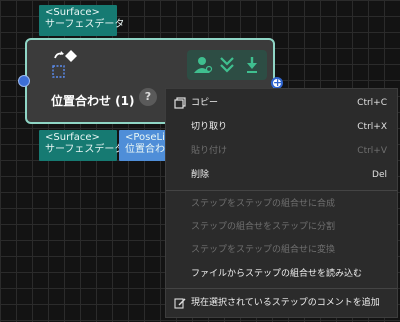 Image resolution: width=400 pixels, height=322 pixels. What do you see at coordinates (203, 65) in the screenshot?
I see `user-visible-icon` at bounding box center [203, 65].